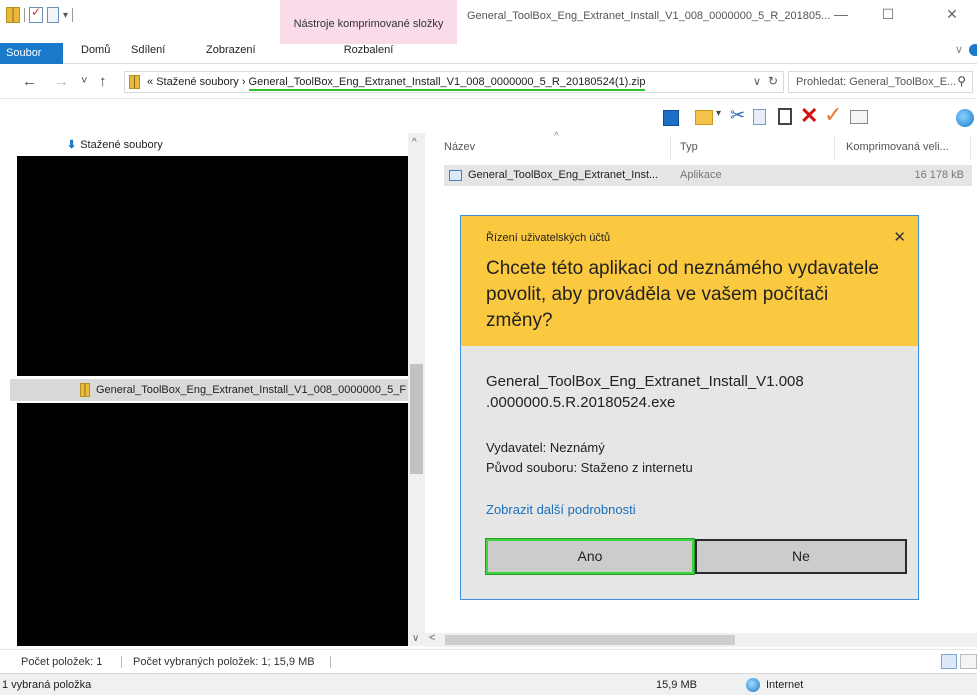 The width and height of the screenshot is (977, 695). What do you see at coordinates (47, 685) in the screenshot?
I see `selection-label: 1 vybraná položka` at bounding box center [47, 685].